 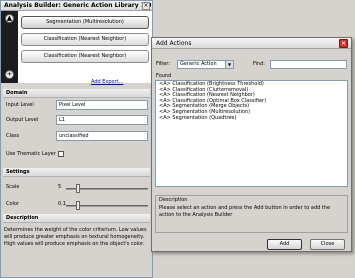 I want to click on output-level-label: Output Level, so click(x=22, y=120).